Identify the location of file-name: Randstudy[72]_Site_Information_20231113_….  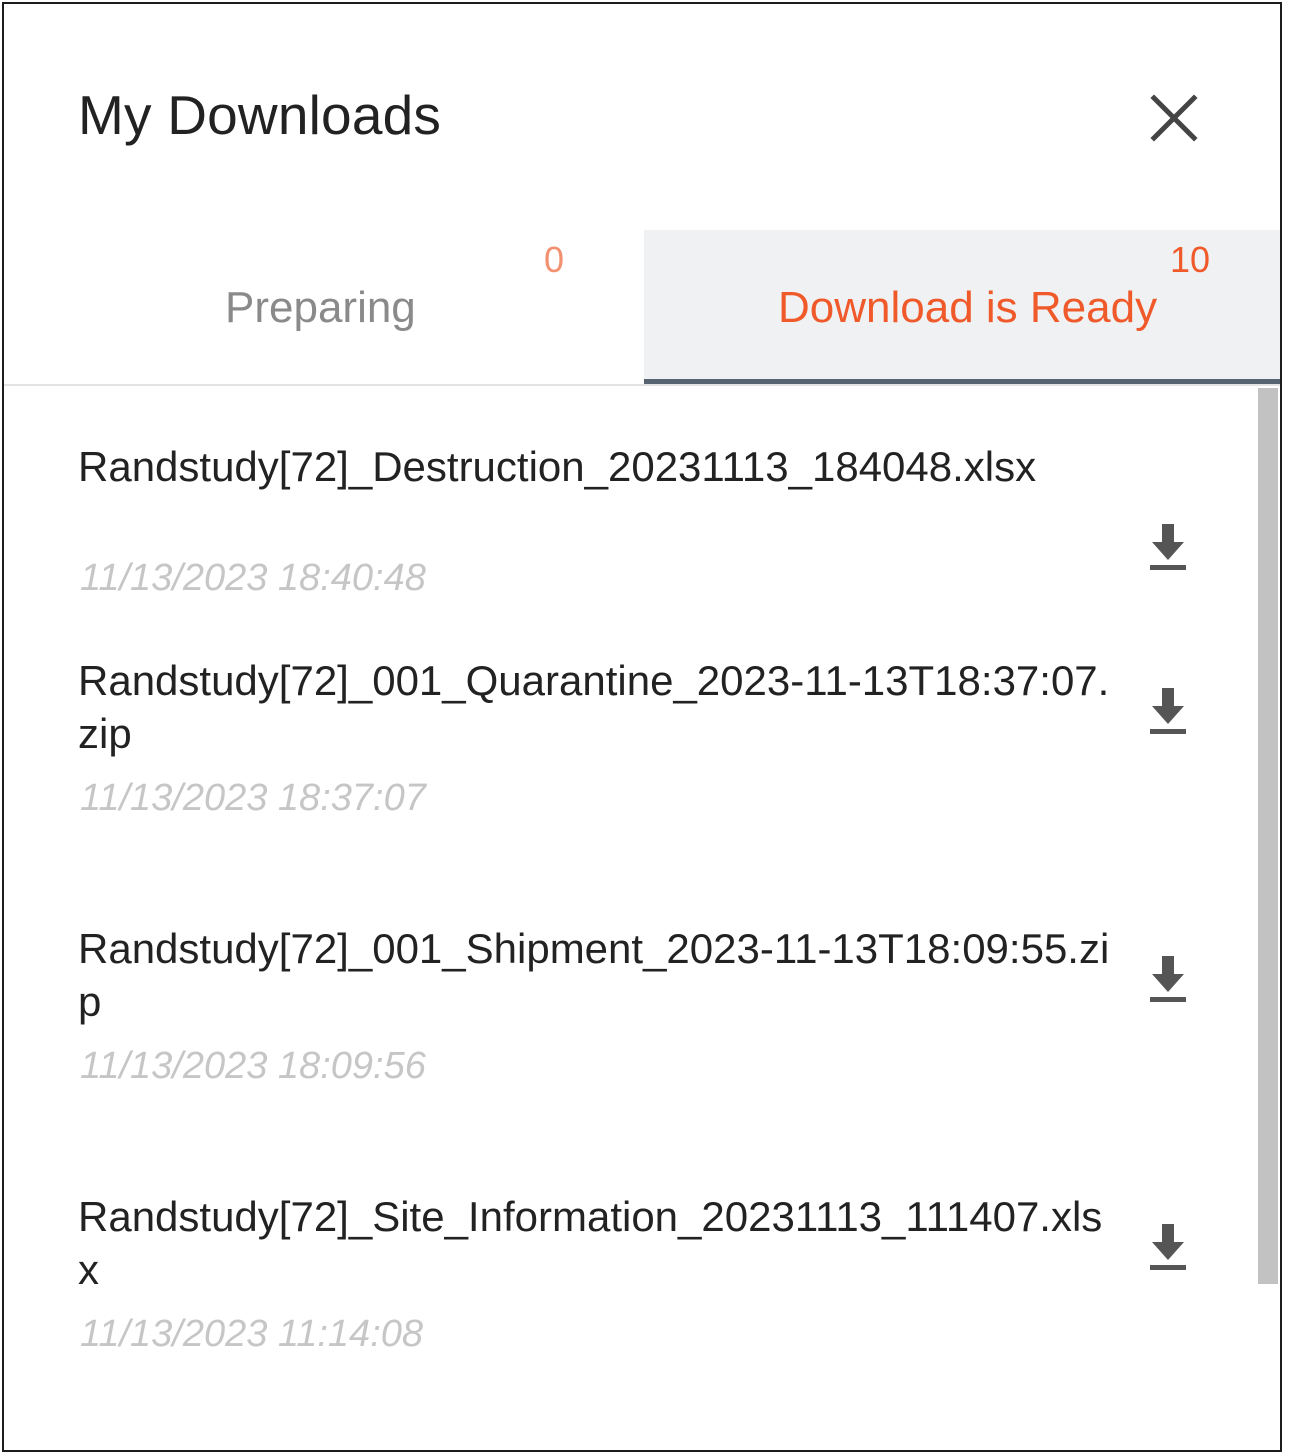
(590, 1243).